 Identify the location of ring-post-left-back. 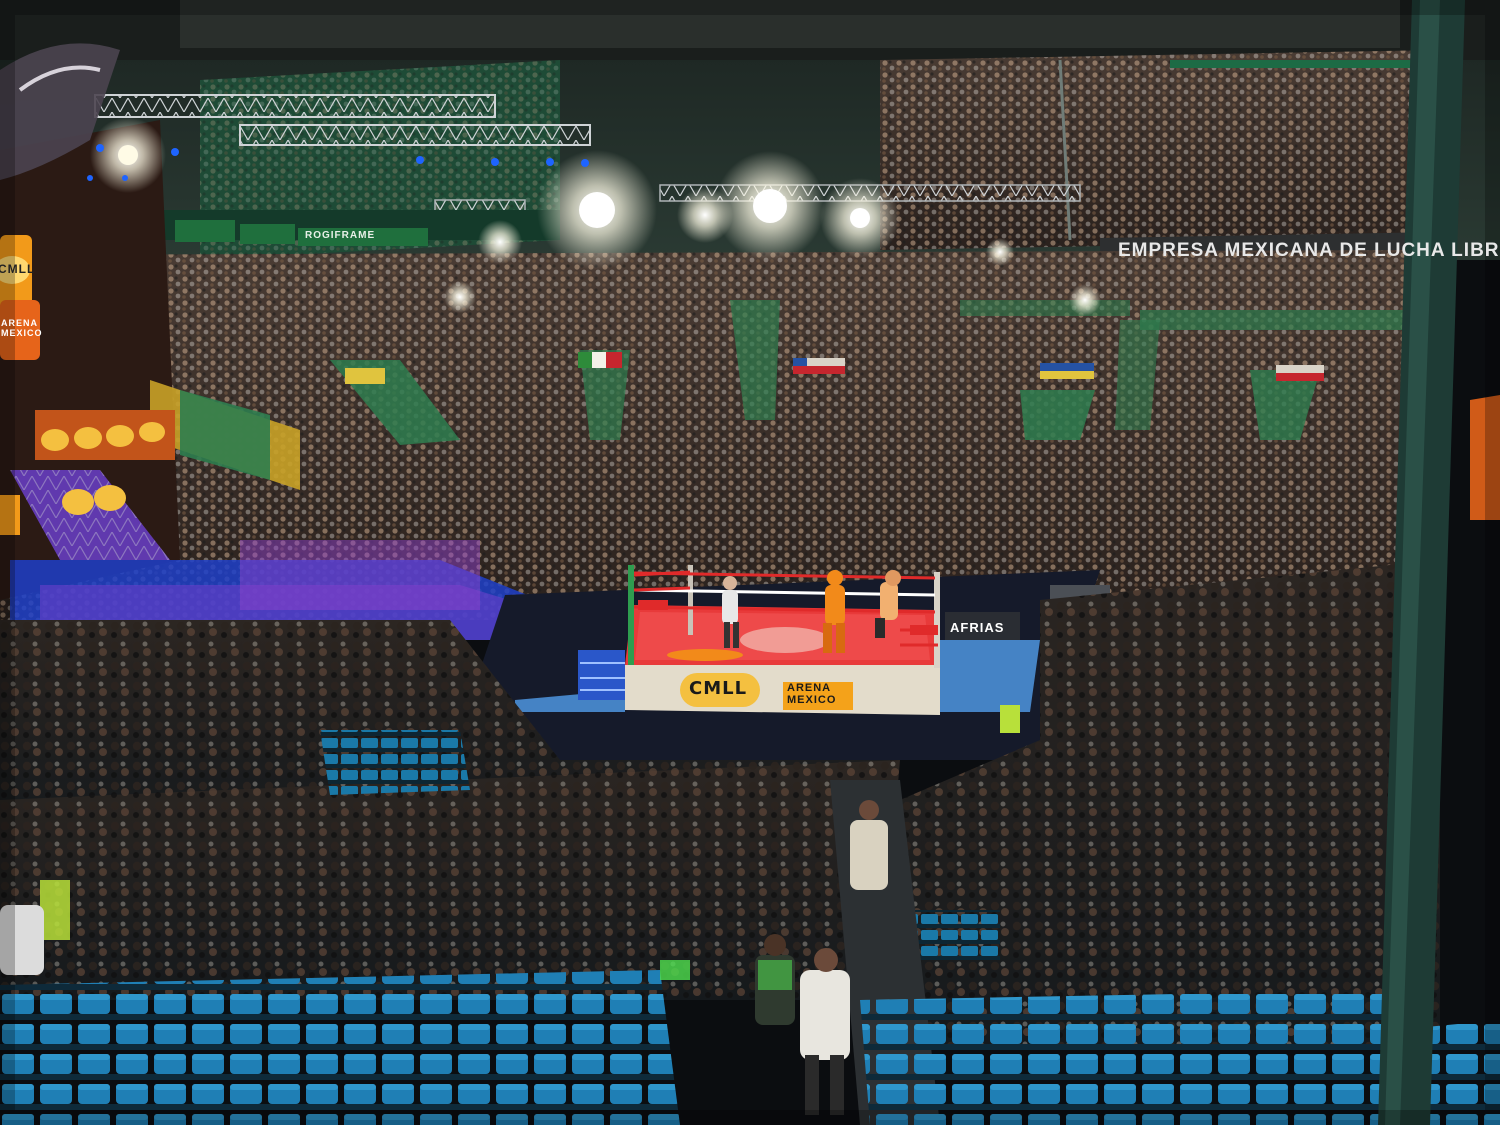
(631, 615).